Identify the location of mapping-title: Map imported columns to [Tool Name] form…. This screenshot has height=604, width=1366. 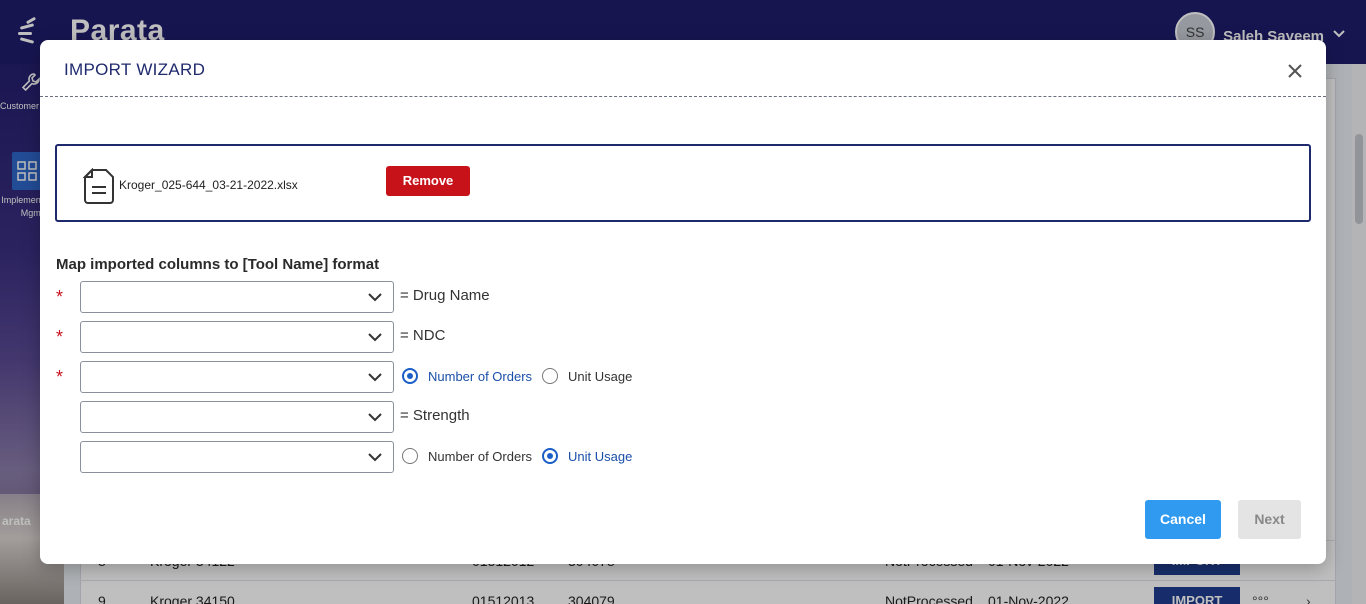
(218, 264).